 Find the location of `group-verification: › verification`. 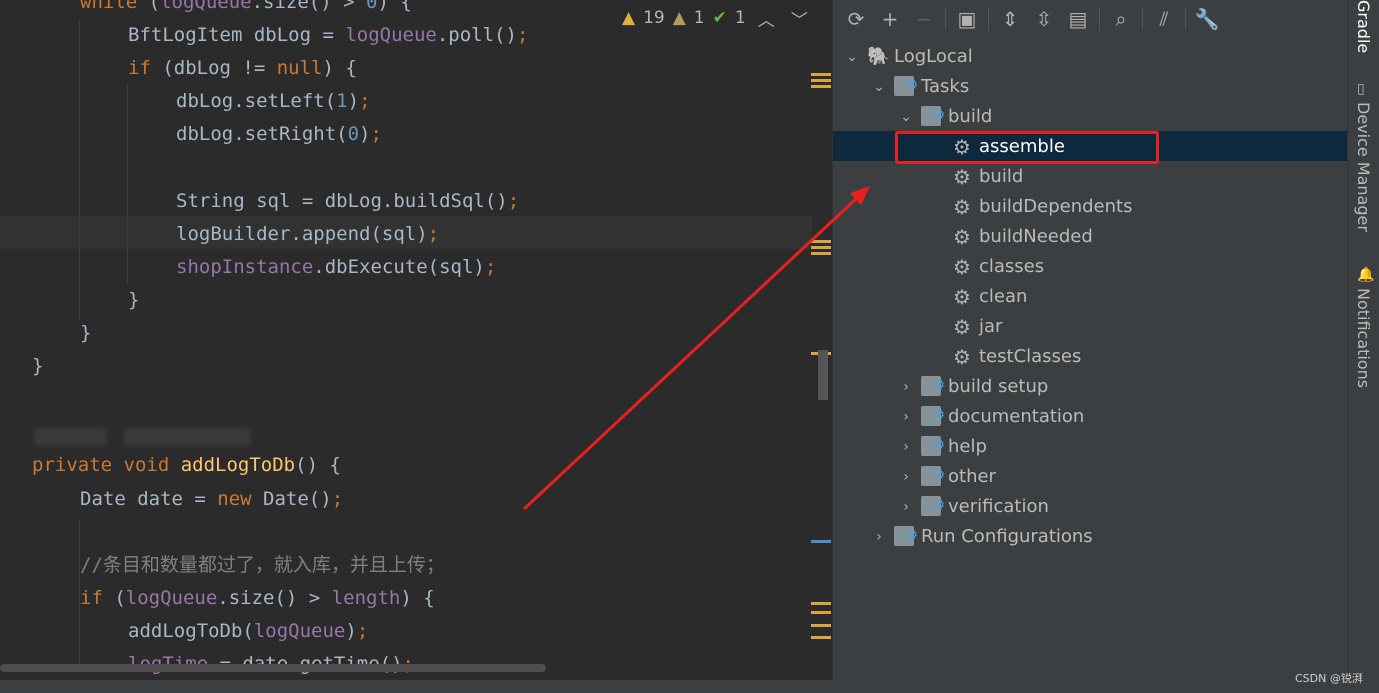

group-verification: › verification is located at coordinates (974, 506).